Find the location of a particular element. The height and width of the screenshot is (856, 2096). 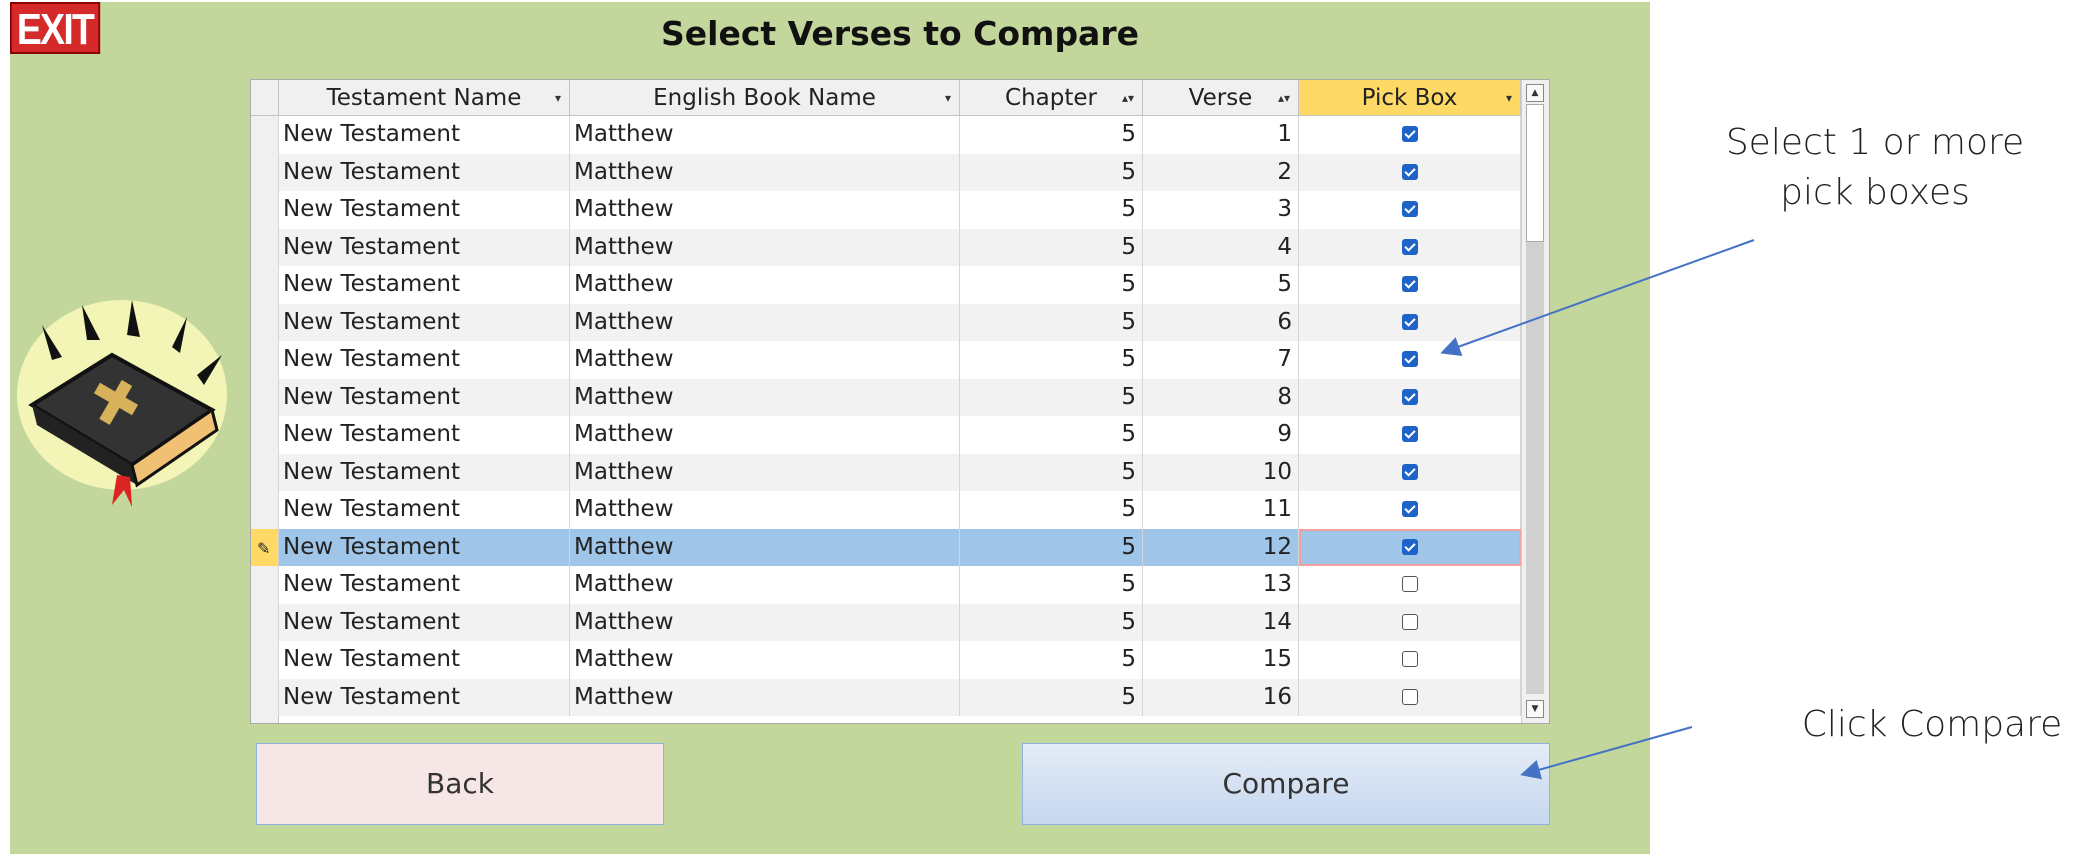

table-row: New Testament Matthew 5 6 is located at coordinates (886, 322).